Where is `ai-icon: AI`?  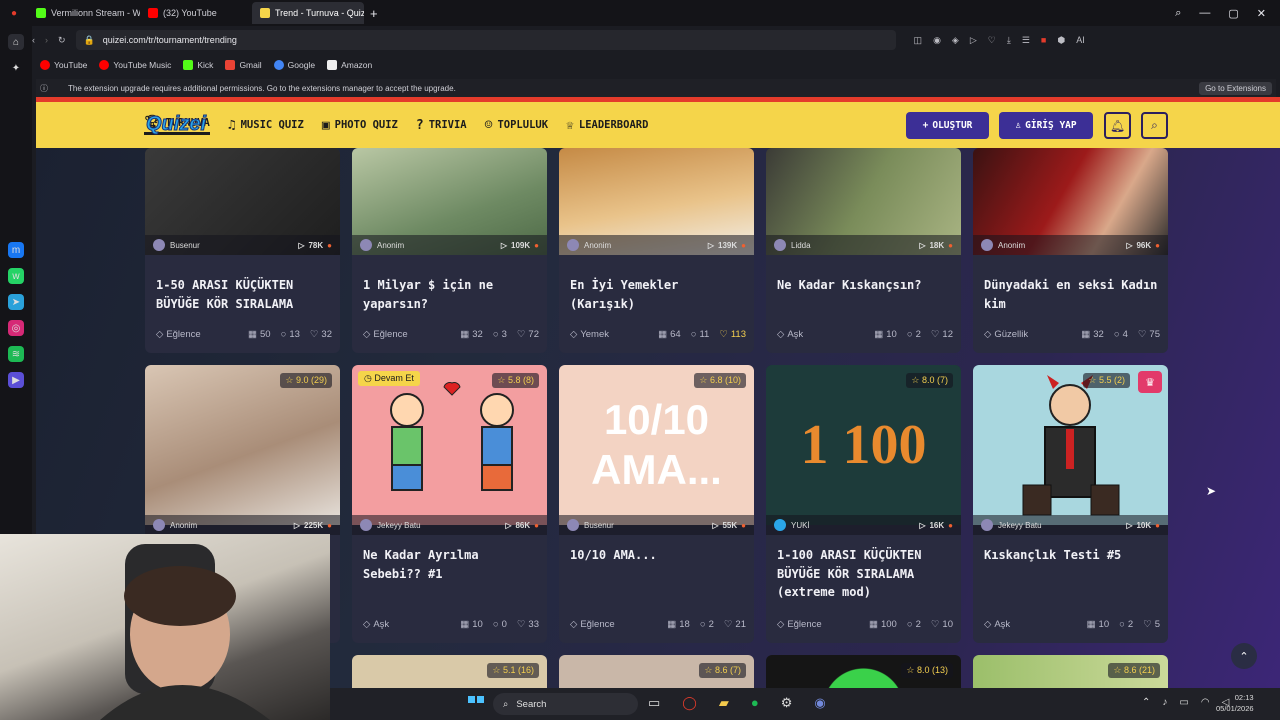
ai-icon: AI is located at coordinates (1080, 40).